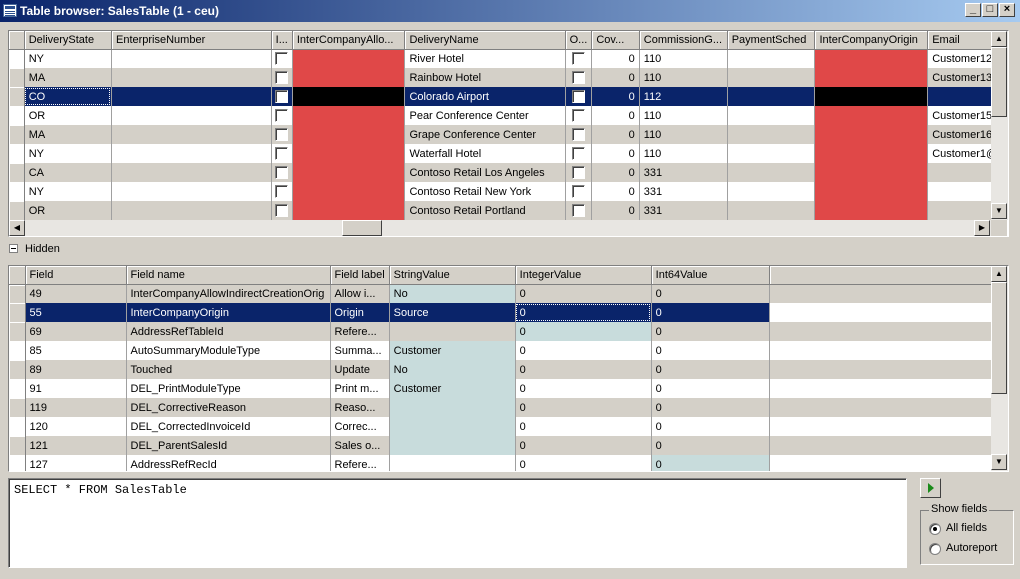 The image size is (1020, 579). Describe the element at coordinates (990, 10) in the screenshot. I see `maximize-button: □` at that location.